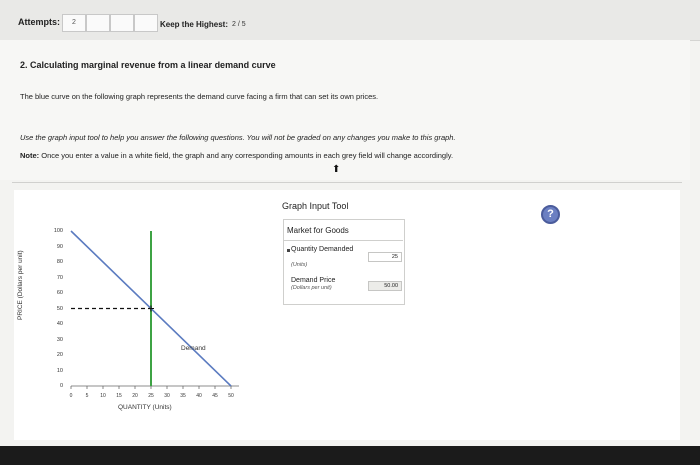  What do you see at coordinates (322, 249) in the screenshot?
I see `quantity-demanded-label: Quantity Demanded` at bounding box center [322, 249].